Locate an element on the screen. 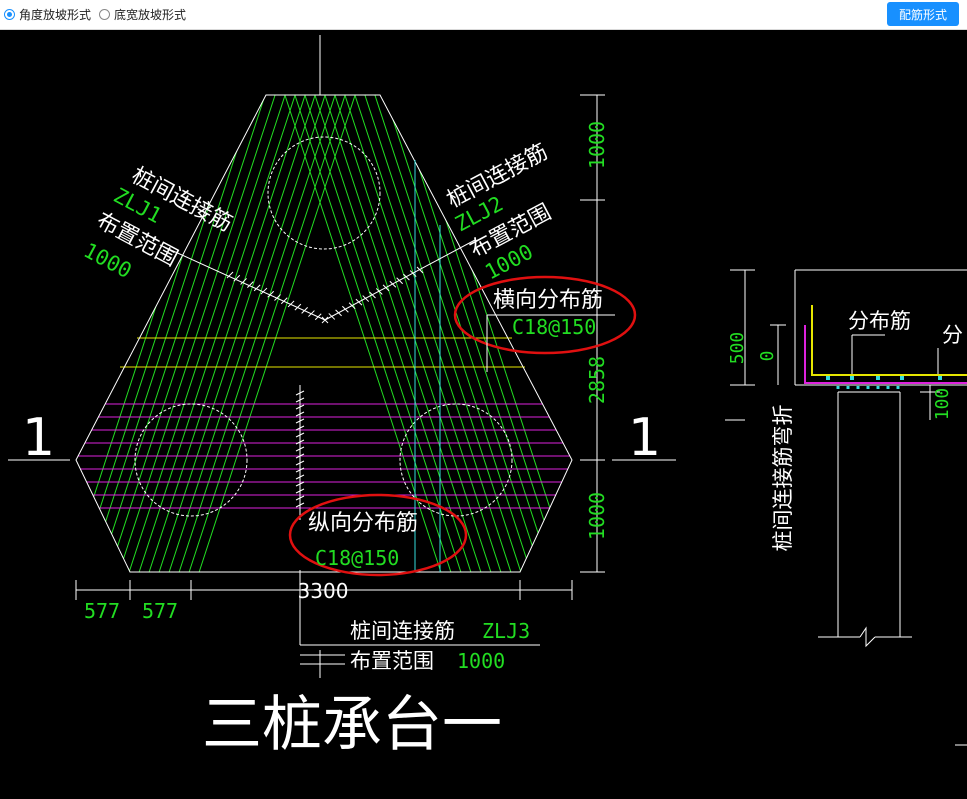 The width and height of the screenshot is (967, 799). section-dim-500: 500 is located at coordinates (737, 348).